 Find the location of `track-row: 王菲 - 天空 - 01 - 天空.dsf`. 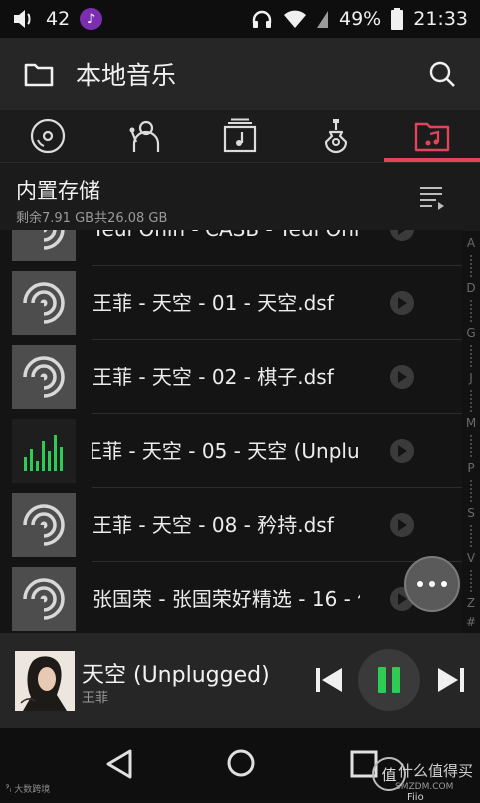

track-row: 王菲 - 天空 - 01 - 天空.dsf is located at coordinates (231, 303).